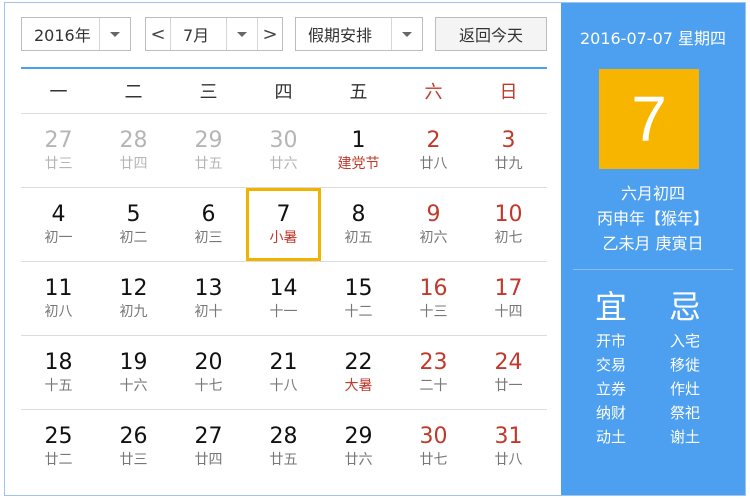 This screenshot has width=750, height=500. I want to click on day-number: 17, so click(508, 288).